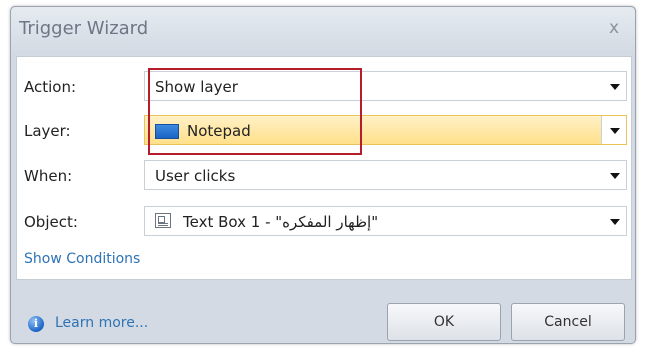 The width and height of the screenshot is (646, 358). What do you see at coordinates (82, 259) in the screenshot?
I see `show-conditions-link: Show Conditions` at bounding box center [82, 259].